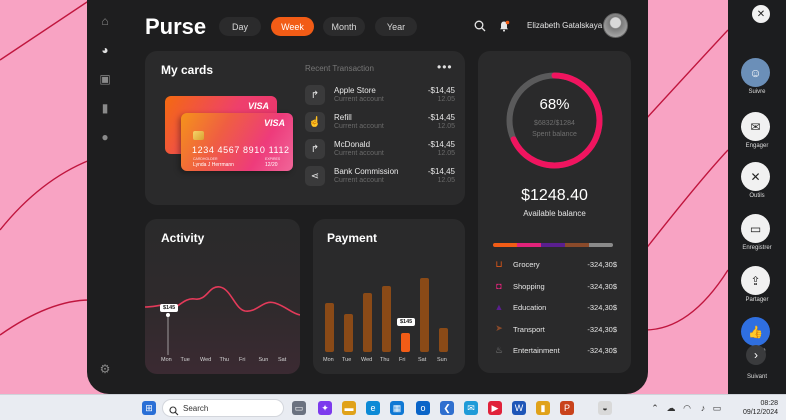 The height and width of the screenshot is (420, 786). Describe the element at coordinates (373, 408) in the screenshot. I see `edge-icon: e` at that location.